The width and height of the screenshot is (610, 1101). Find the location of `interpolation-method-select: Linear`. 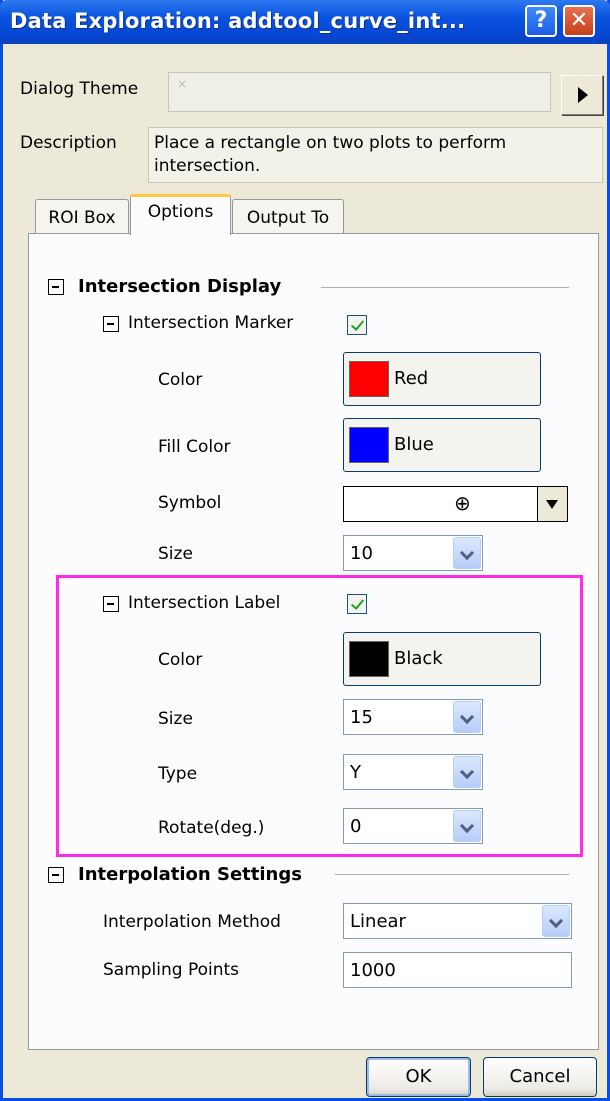

interpolation-method-select: Linear is located at coordinates (457, 921).